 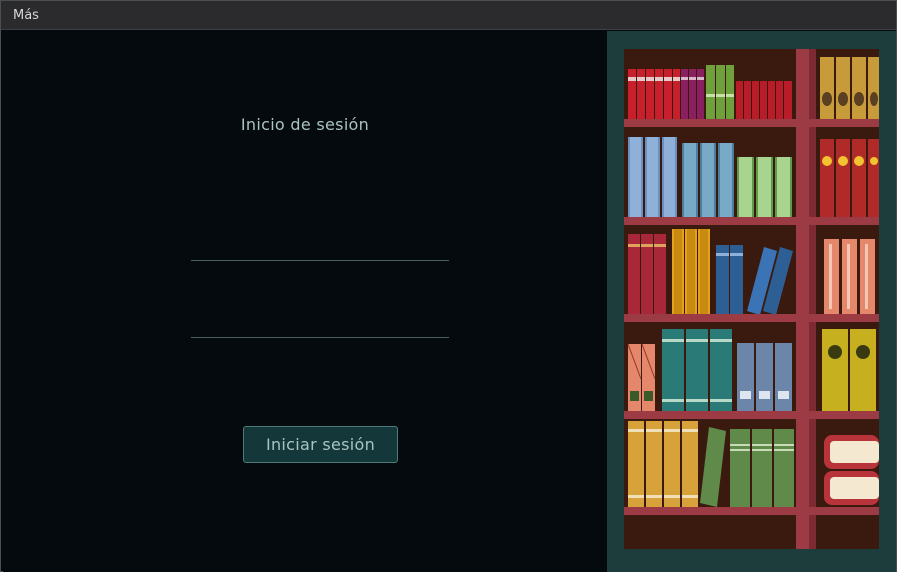 I want to click on username-field, so click(x=320, y=245).